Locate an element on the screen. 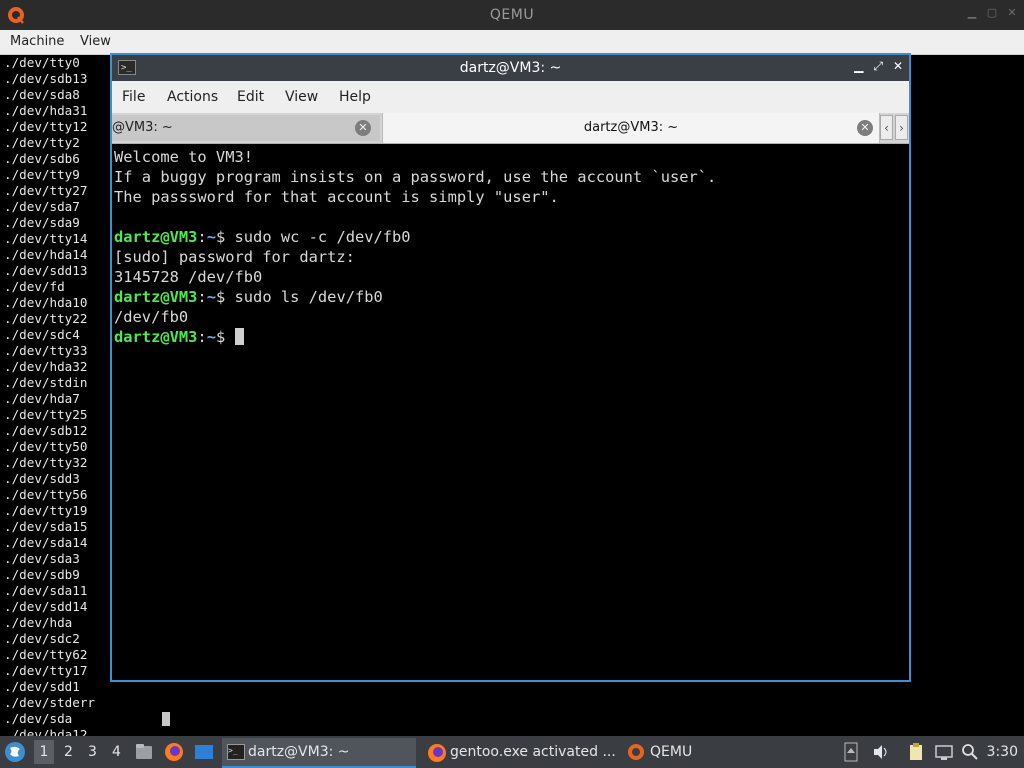 The width and height of the screenshot is (1024, 768). terminal-titlebar: >_ dartz@VM3: ~ ▁ ⤢ ✕ is located at coordinates (510, 68).